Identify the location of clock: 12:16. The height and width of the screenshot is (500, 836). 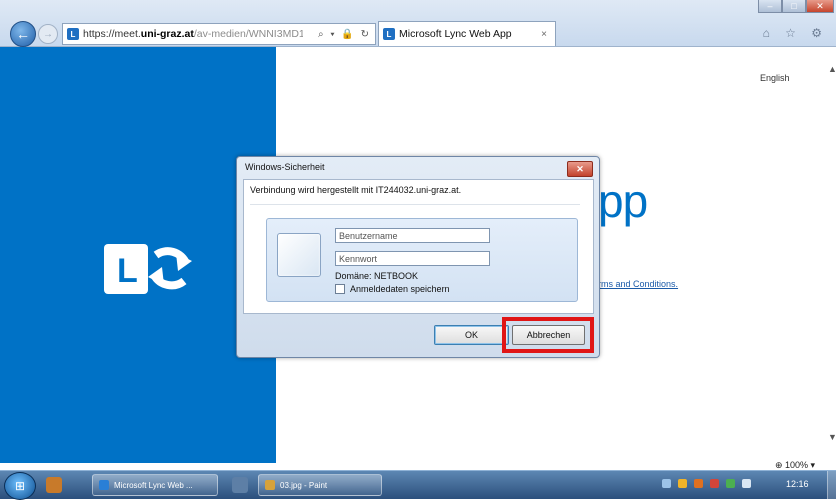
(797, 484).